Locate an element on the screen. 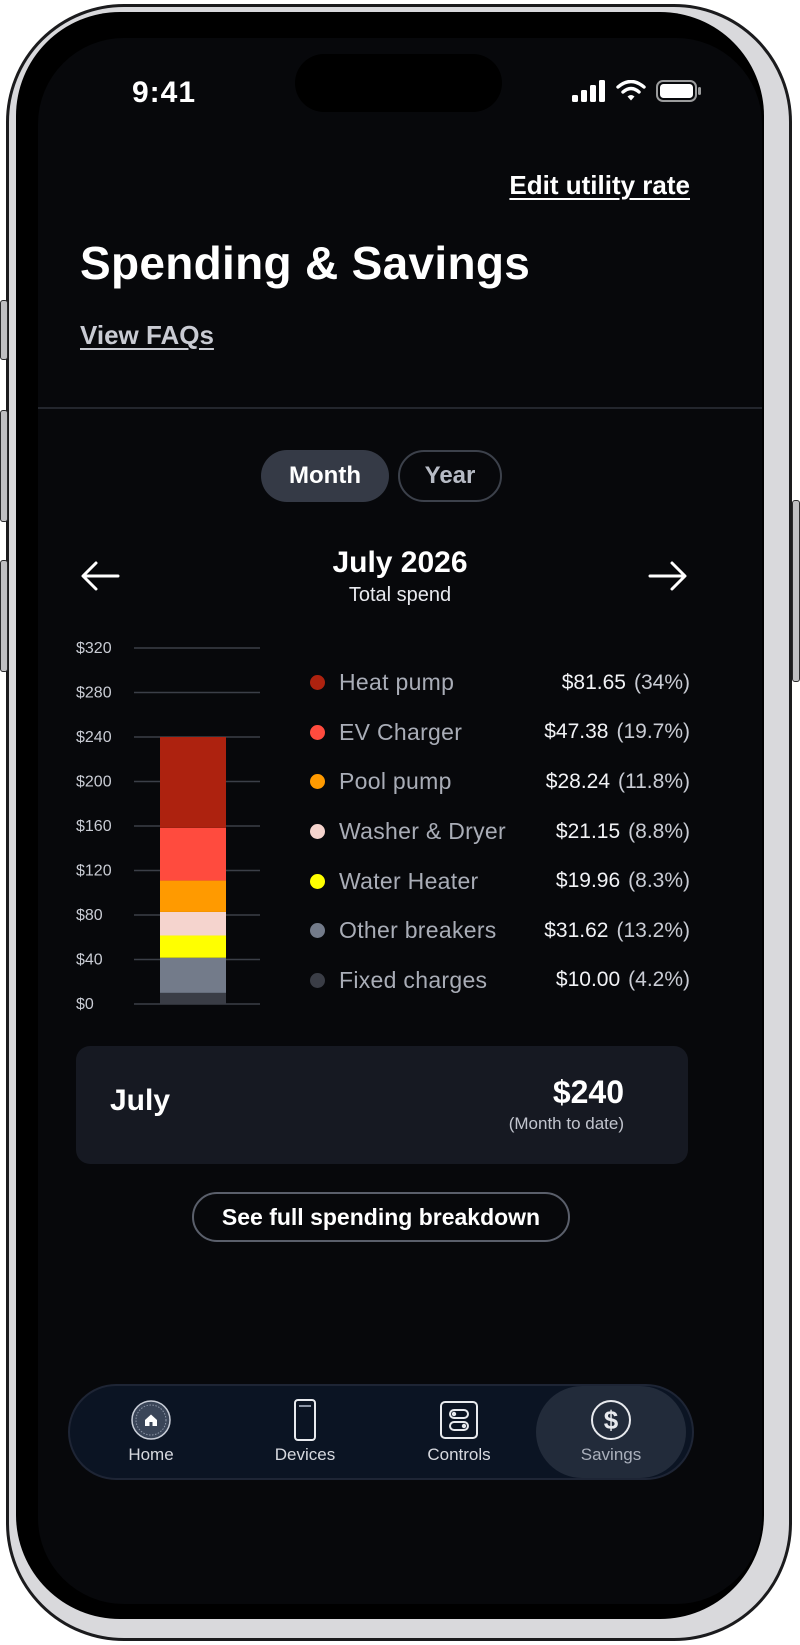 The image size is (800, 1645). legend-value: $47.38 is located at coordinates (576, 732).